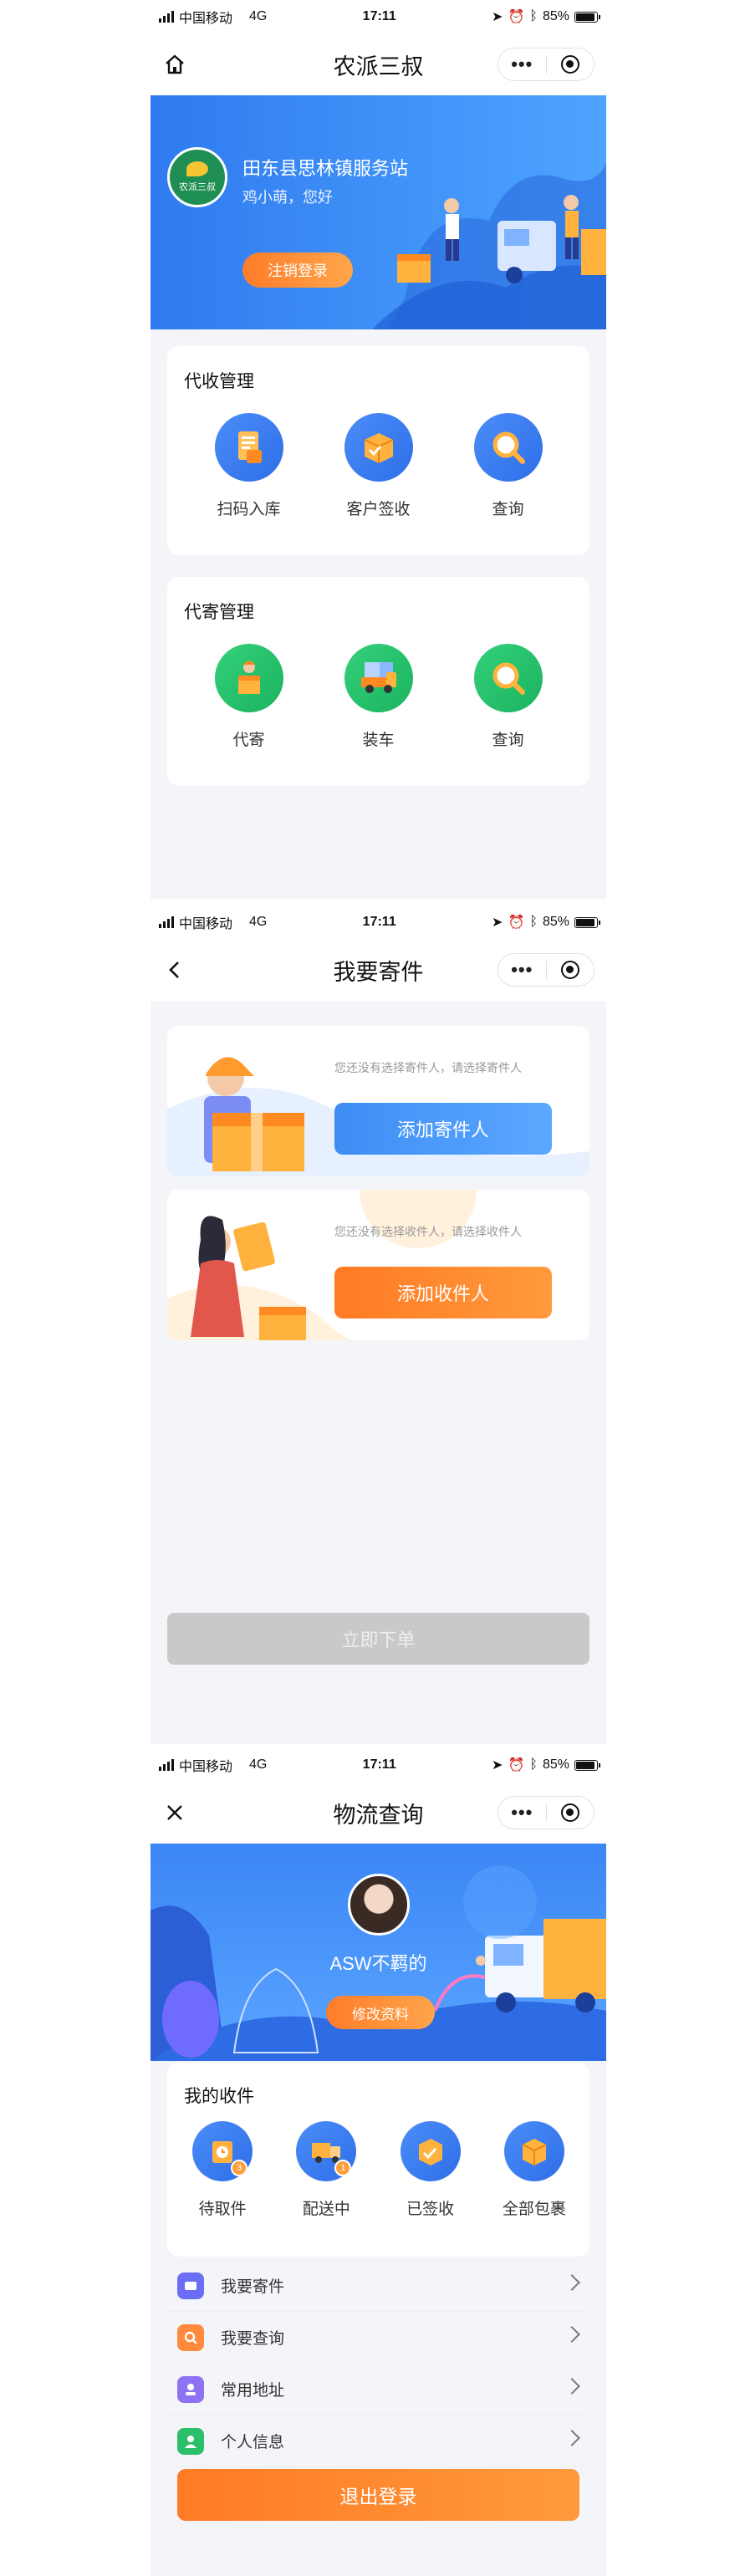  I want to click on signed-package-icon, so click(430, 2151).